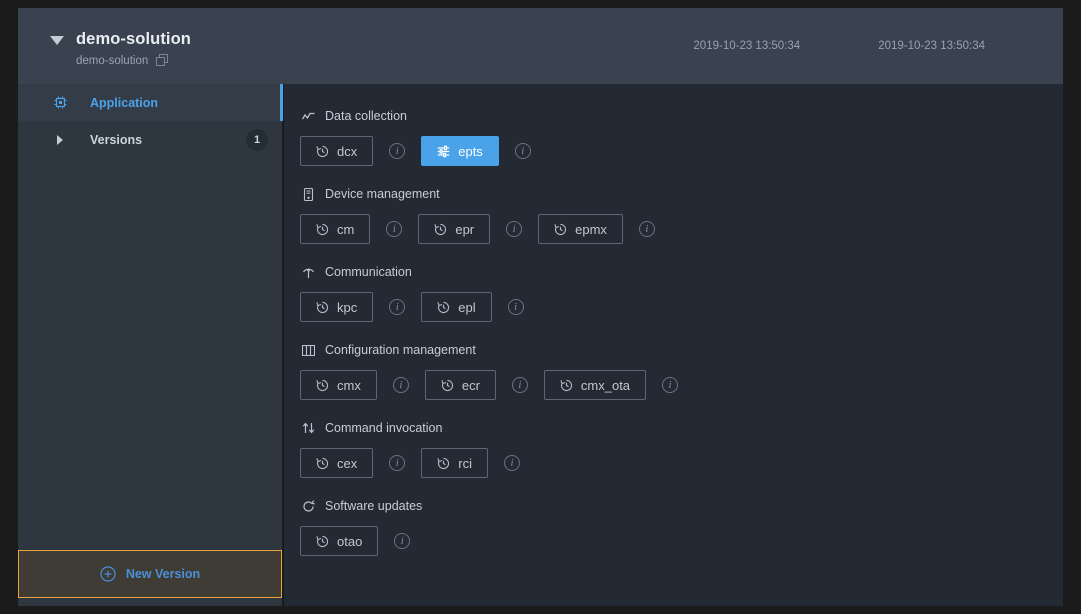 The width and height of the screenshot is (1081, 614). I want to click on chip-label: cm, so click(346, 229).